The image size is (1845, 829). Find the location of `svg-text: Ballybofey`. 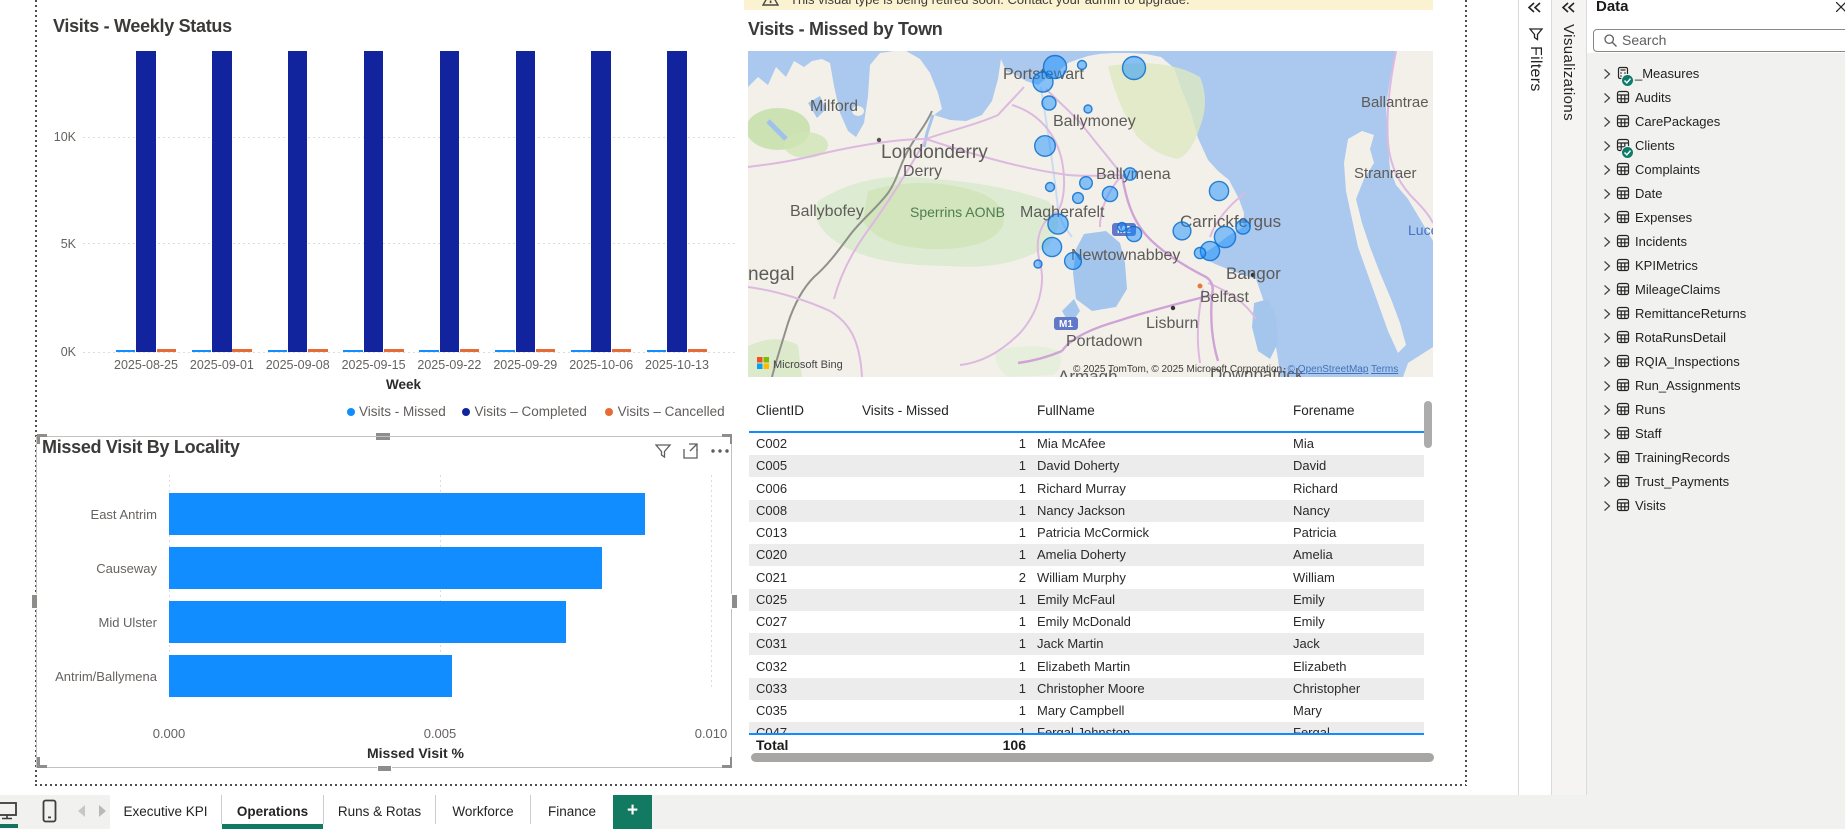

svg-text: Ballybofey is located at coordinates (827, 211).